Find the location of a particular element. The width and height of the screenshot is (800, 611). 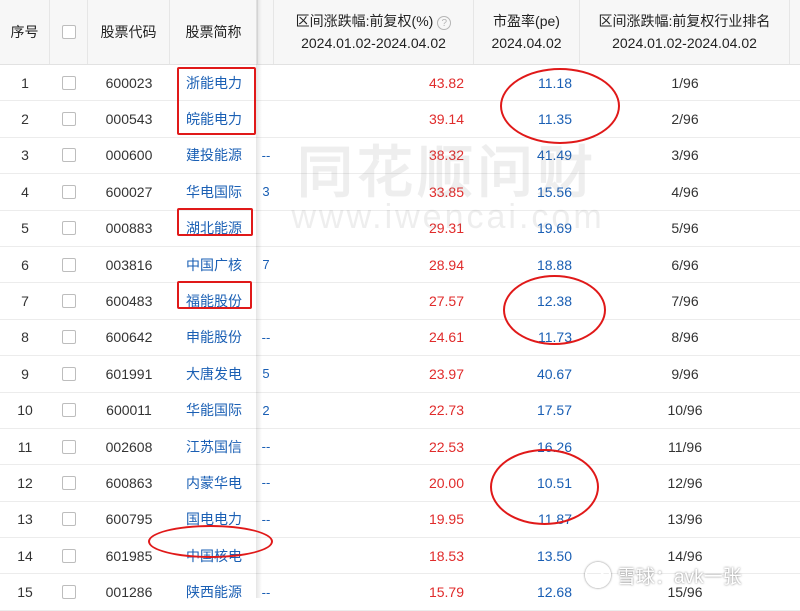

stock-name-link: 建投能源 is located at coordinates (214, 155).